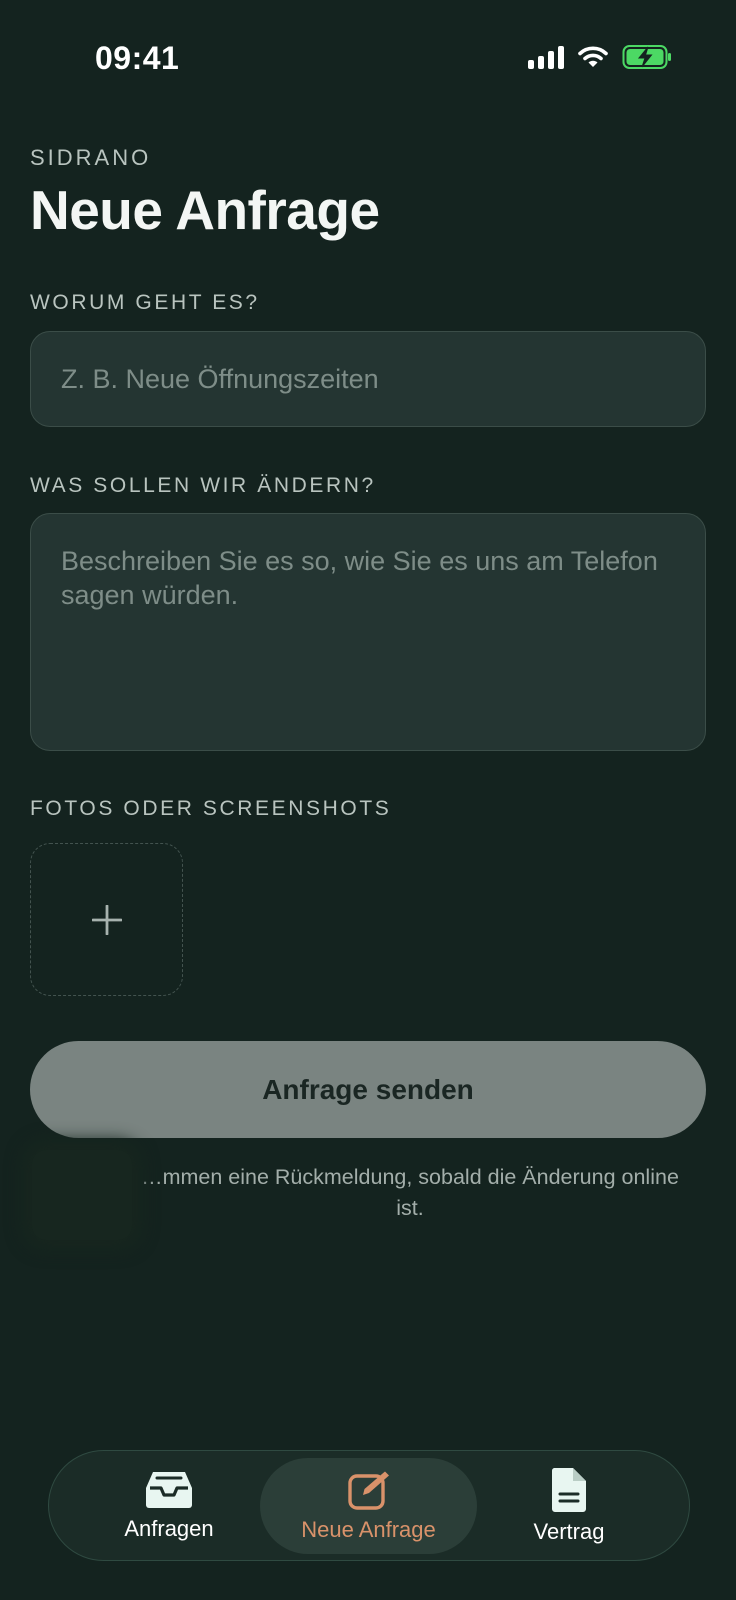 Image resolution: width=736 pixels, height=1600 pixels. I want to click on page-title: Neue Anfrage, so click(205, 210).